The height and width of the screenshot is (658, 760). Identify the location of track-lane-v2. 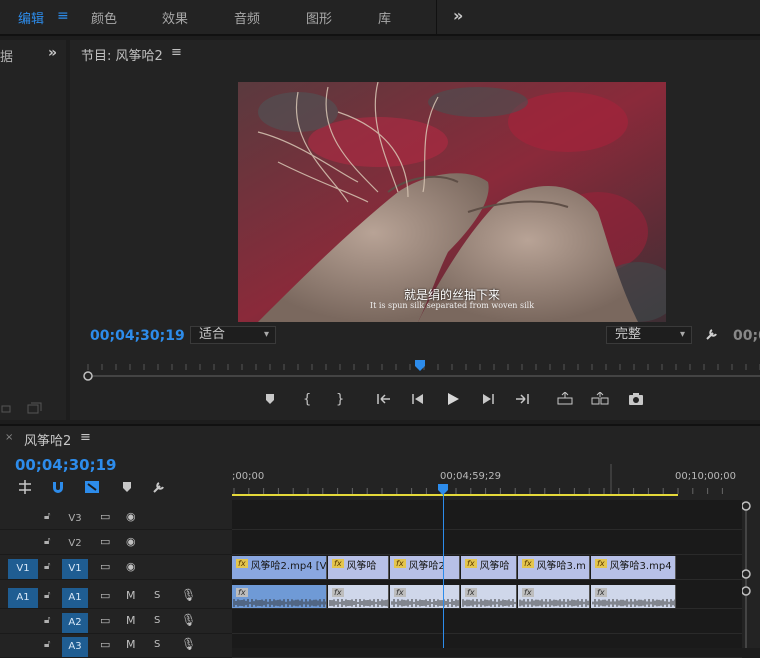
(487, 543).